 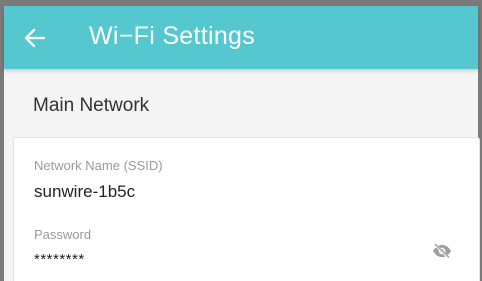 What do you see at coordinates (98, 165) in the screenshot?
I see `ssid-label: Network Name (SSID)` at bounding box center [98, 165].